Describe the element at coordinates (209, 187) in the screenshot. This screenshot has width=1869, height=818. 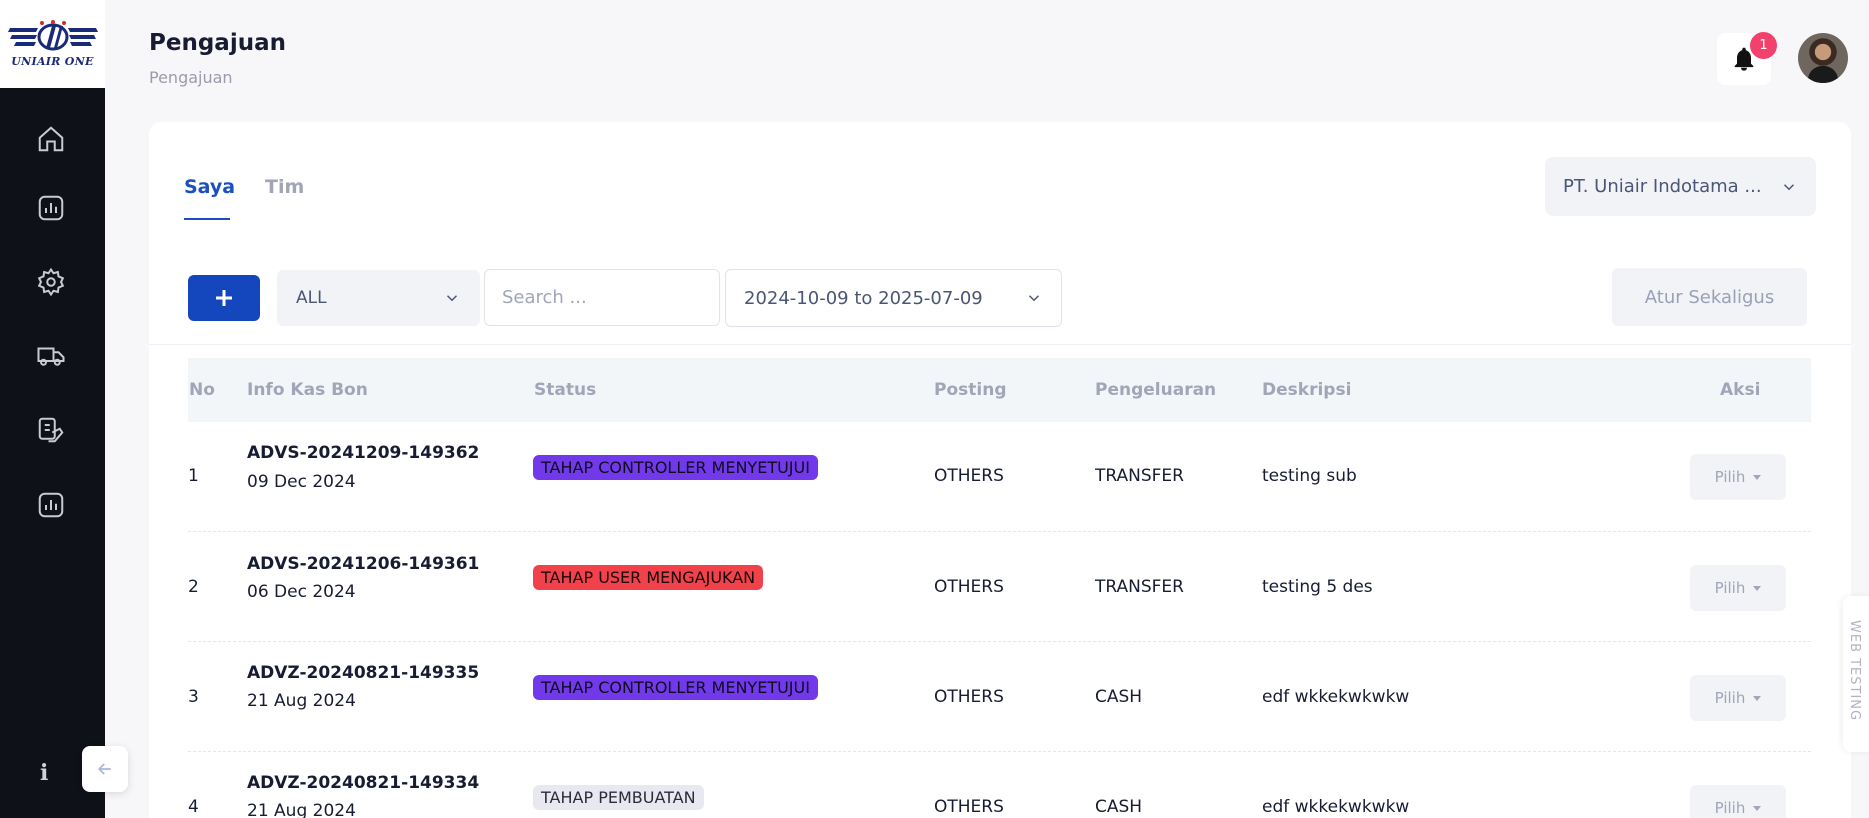
I see `tab-saya: Saya` at that location.